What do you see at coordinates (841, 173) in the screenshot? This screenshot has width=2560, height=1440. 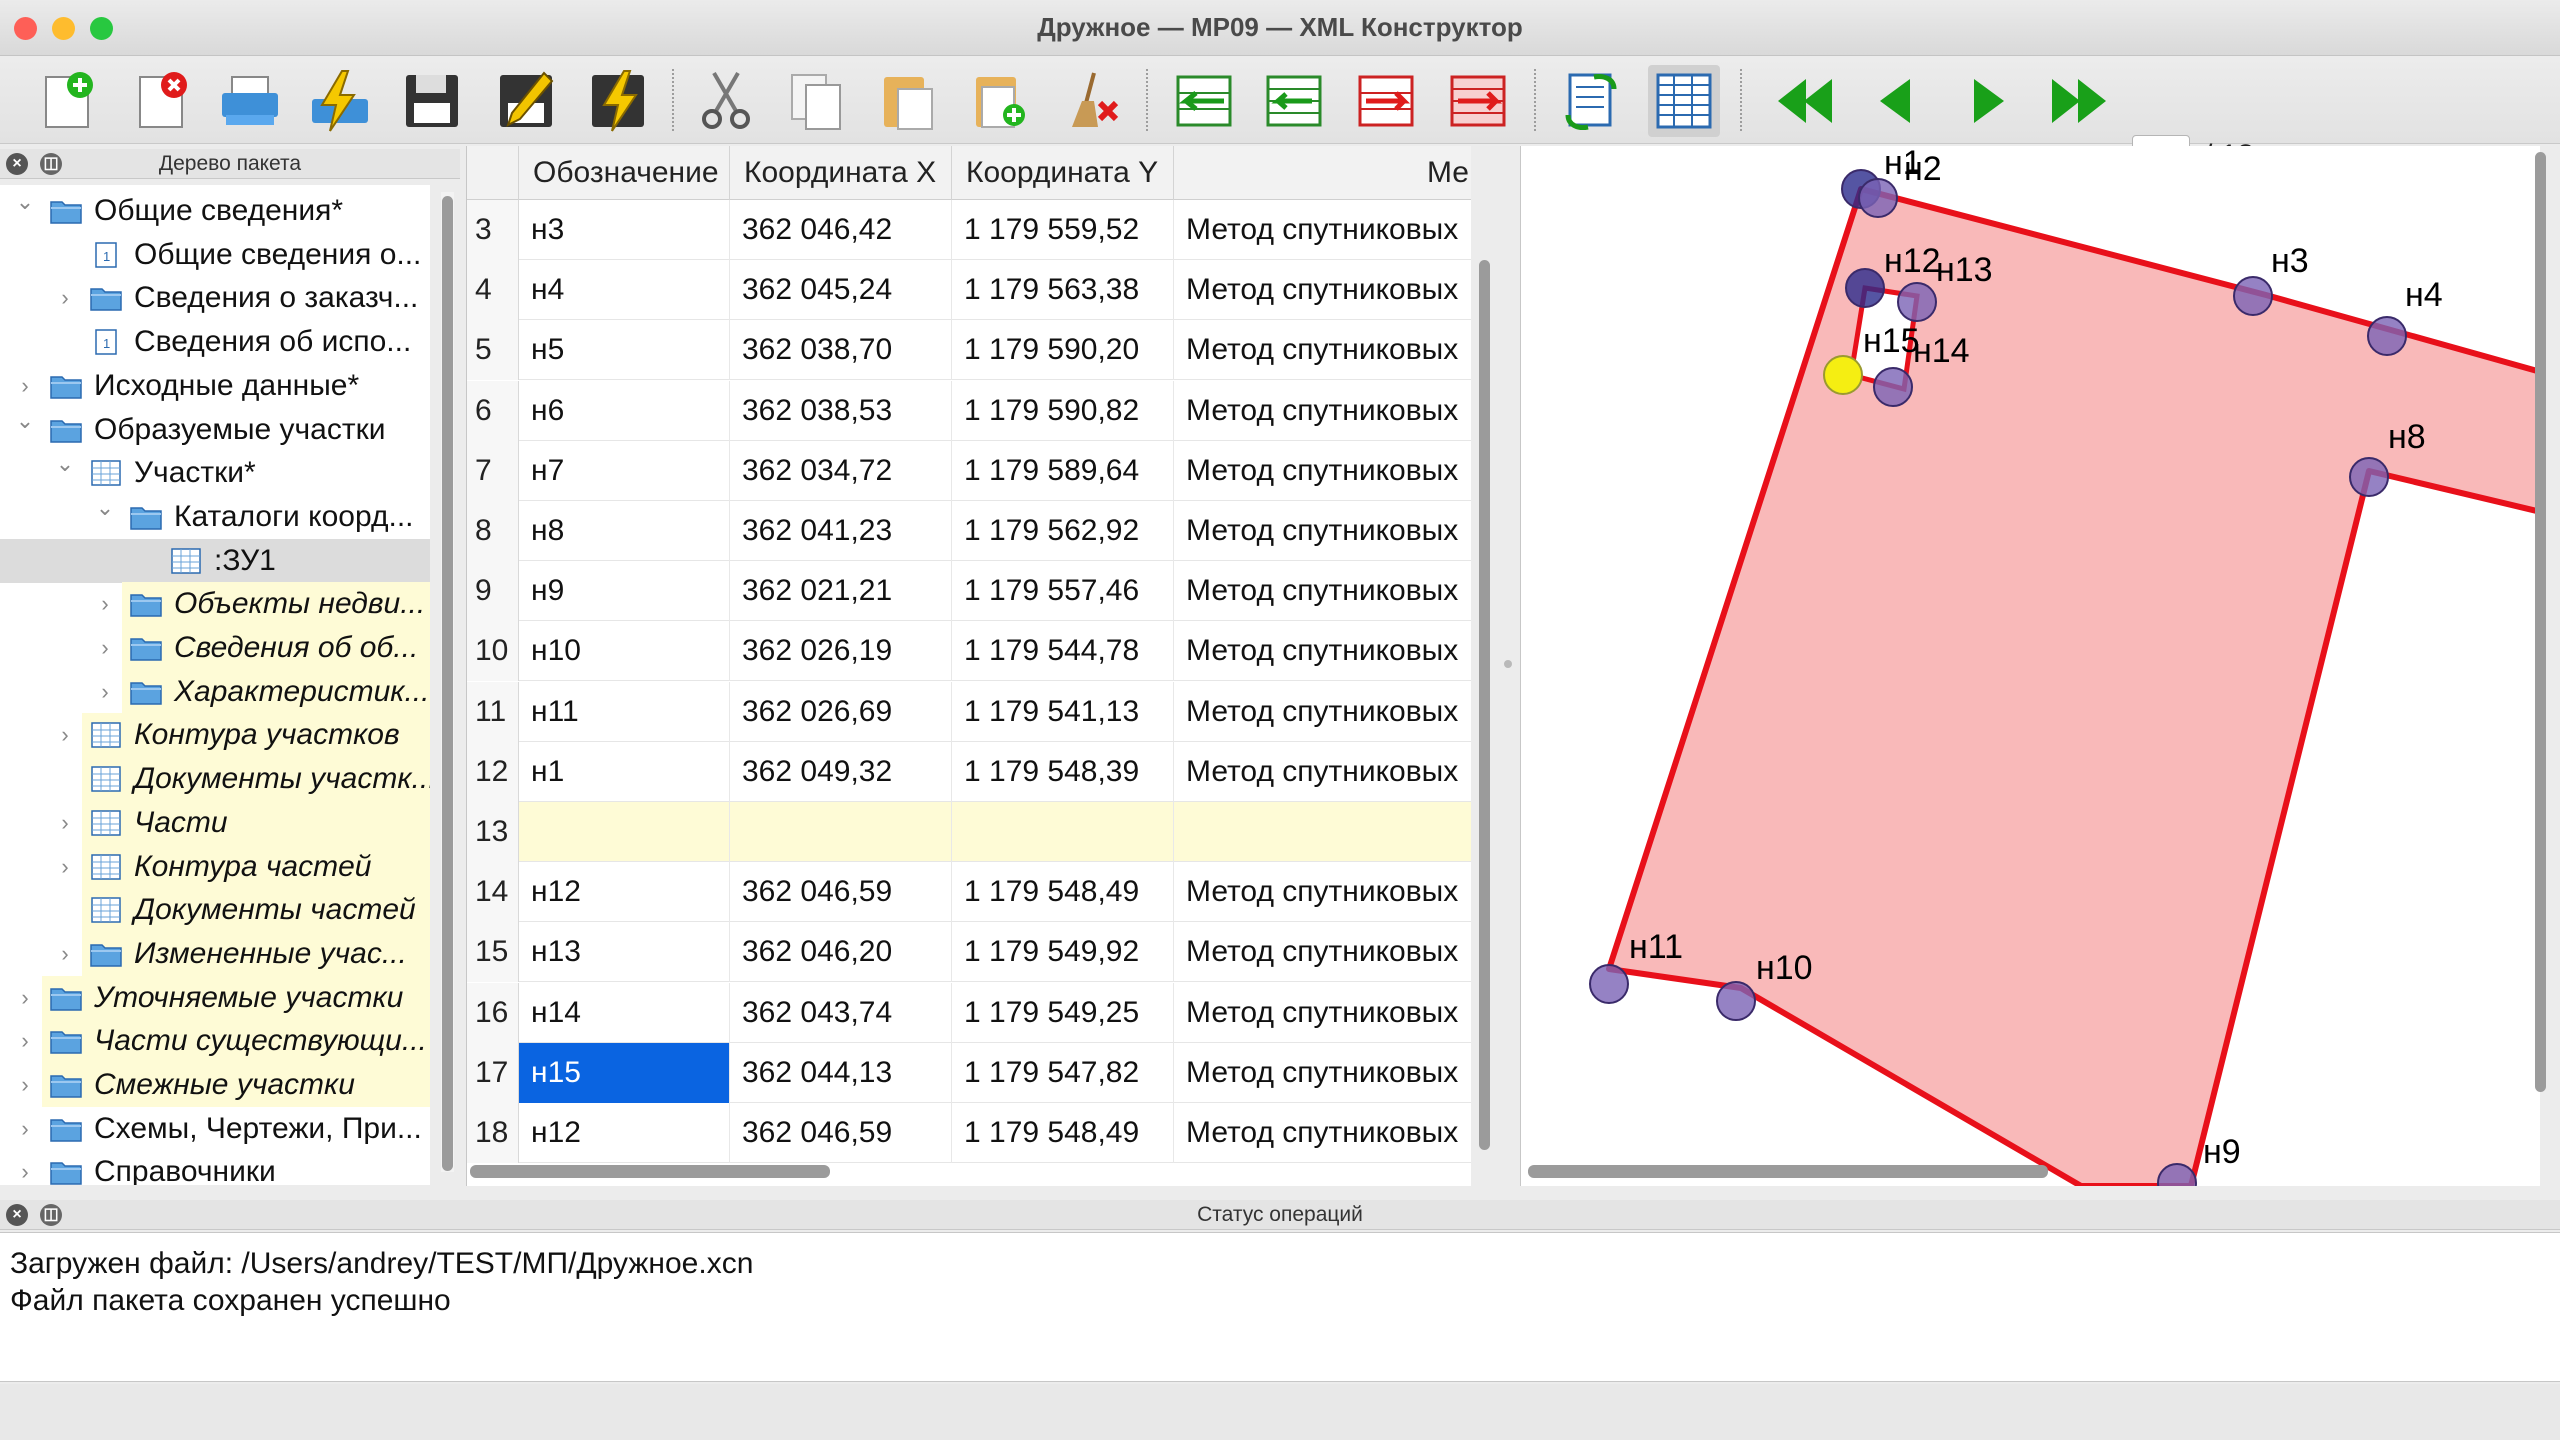 I see `column-header-x: Координата X` at bounding box center [841, 173].